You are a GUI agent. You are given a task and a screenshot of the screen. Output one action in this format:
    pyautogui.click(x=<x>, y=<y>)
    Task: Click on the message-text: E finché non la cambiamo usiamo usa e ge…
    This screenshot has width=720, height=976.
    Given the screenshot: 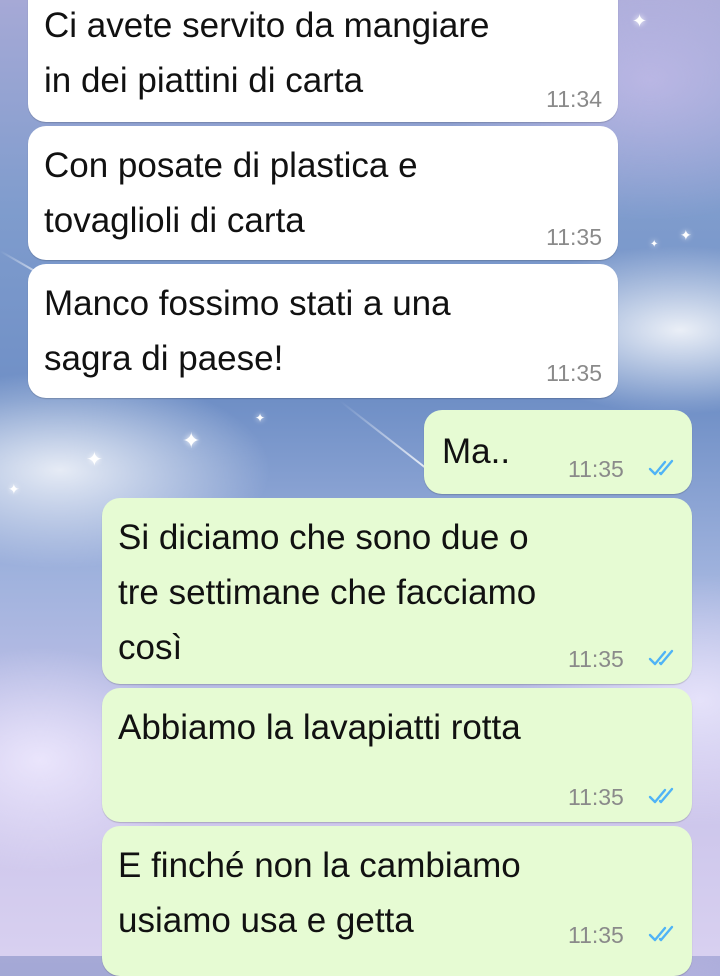 What is the action you would take?
    pyautogui.click(x=319, y=893)
    